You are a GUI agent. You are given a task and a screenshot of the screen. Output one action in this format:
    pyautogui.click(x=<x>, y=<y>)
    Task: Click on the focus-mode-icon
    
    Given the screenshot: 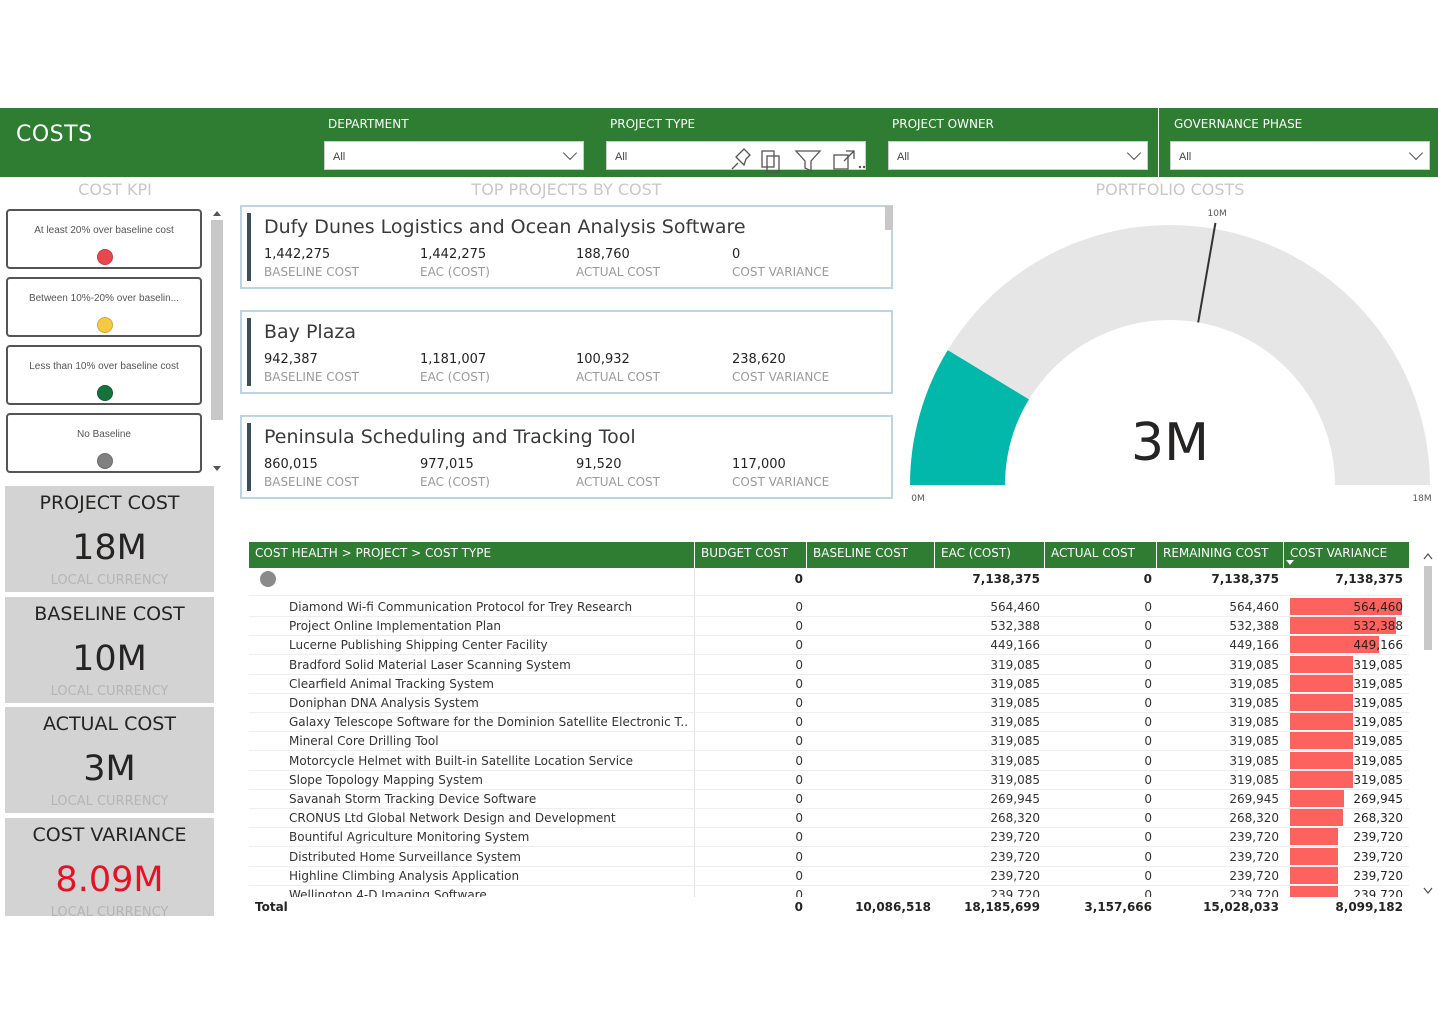 What is the action you would take?
    pyautogui.click(x=844, y=160)
    